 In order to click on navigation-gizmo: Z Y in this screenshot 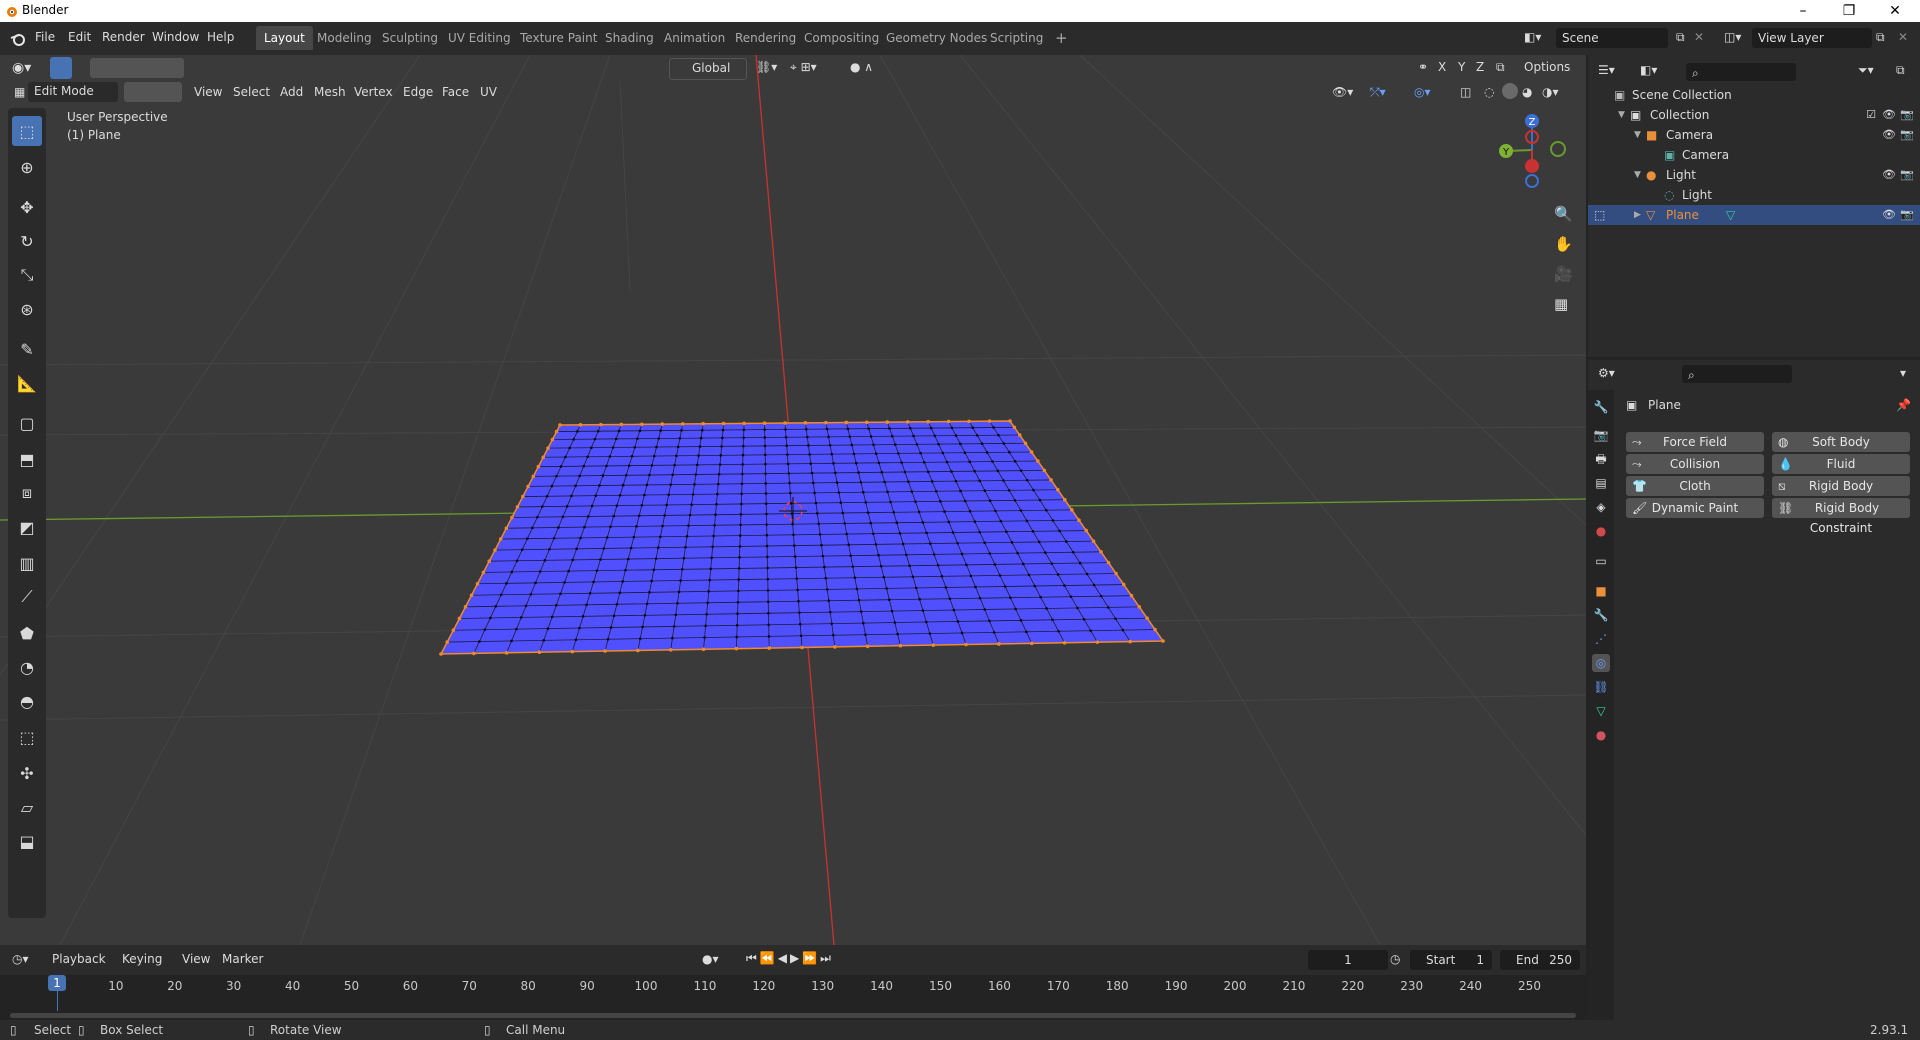, I will do `click(1530, 150)`.